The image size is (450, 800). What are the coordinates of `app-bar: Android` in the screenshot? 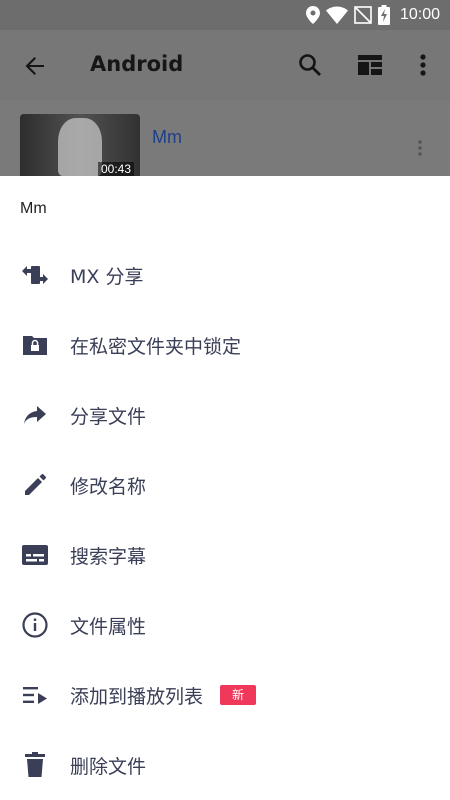 It's located at (225, 65).